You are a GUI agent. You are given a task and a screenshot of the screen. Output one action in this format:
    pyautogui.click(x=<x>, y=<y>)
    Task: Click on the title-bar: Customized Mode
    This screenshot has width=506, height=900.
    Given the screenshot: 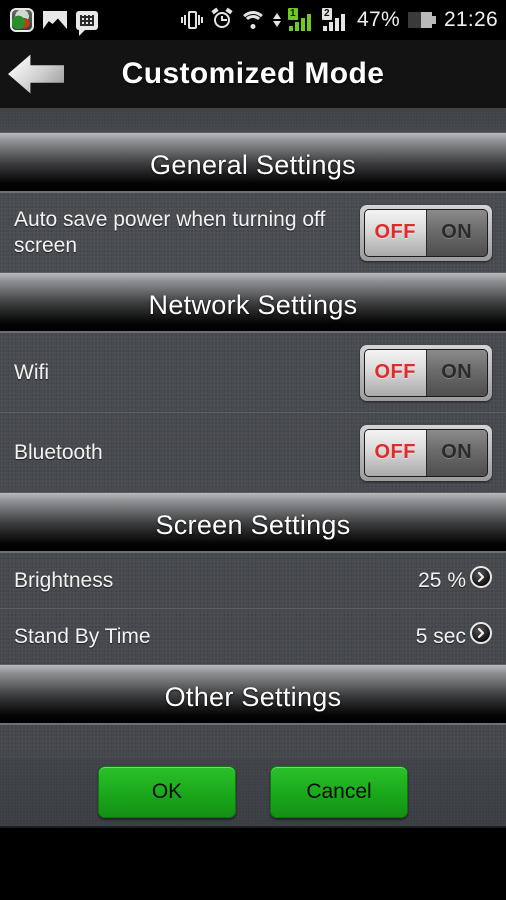 What is the action you would take?
    pyautogui.click(x=253, y=74)
    